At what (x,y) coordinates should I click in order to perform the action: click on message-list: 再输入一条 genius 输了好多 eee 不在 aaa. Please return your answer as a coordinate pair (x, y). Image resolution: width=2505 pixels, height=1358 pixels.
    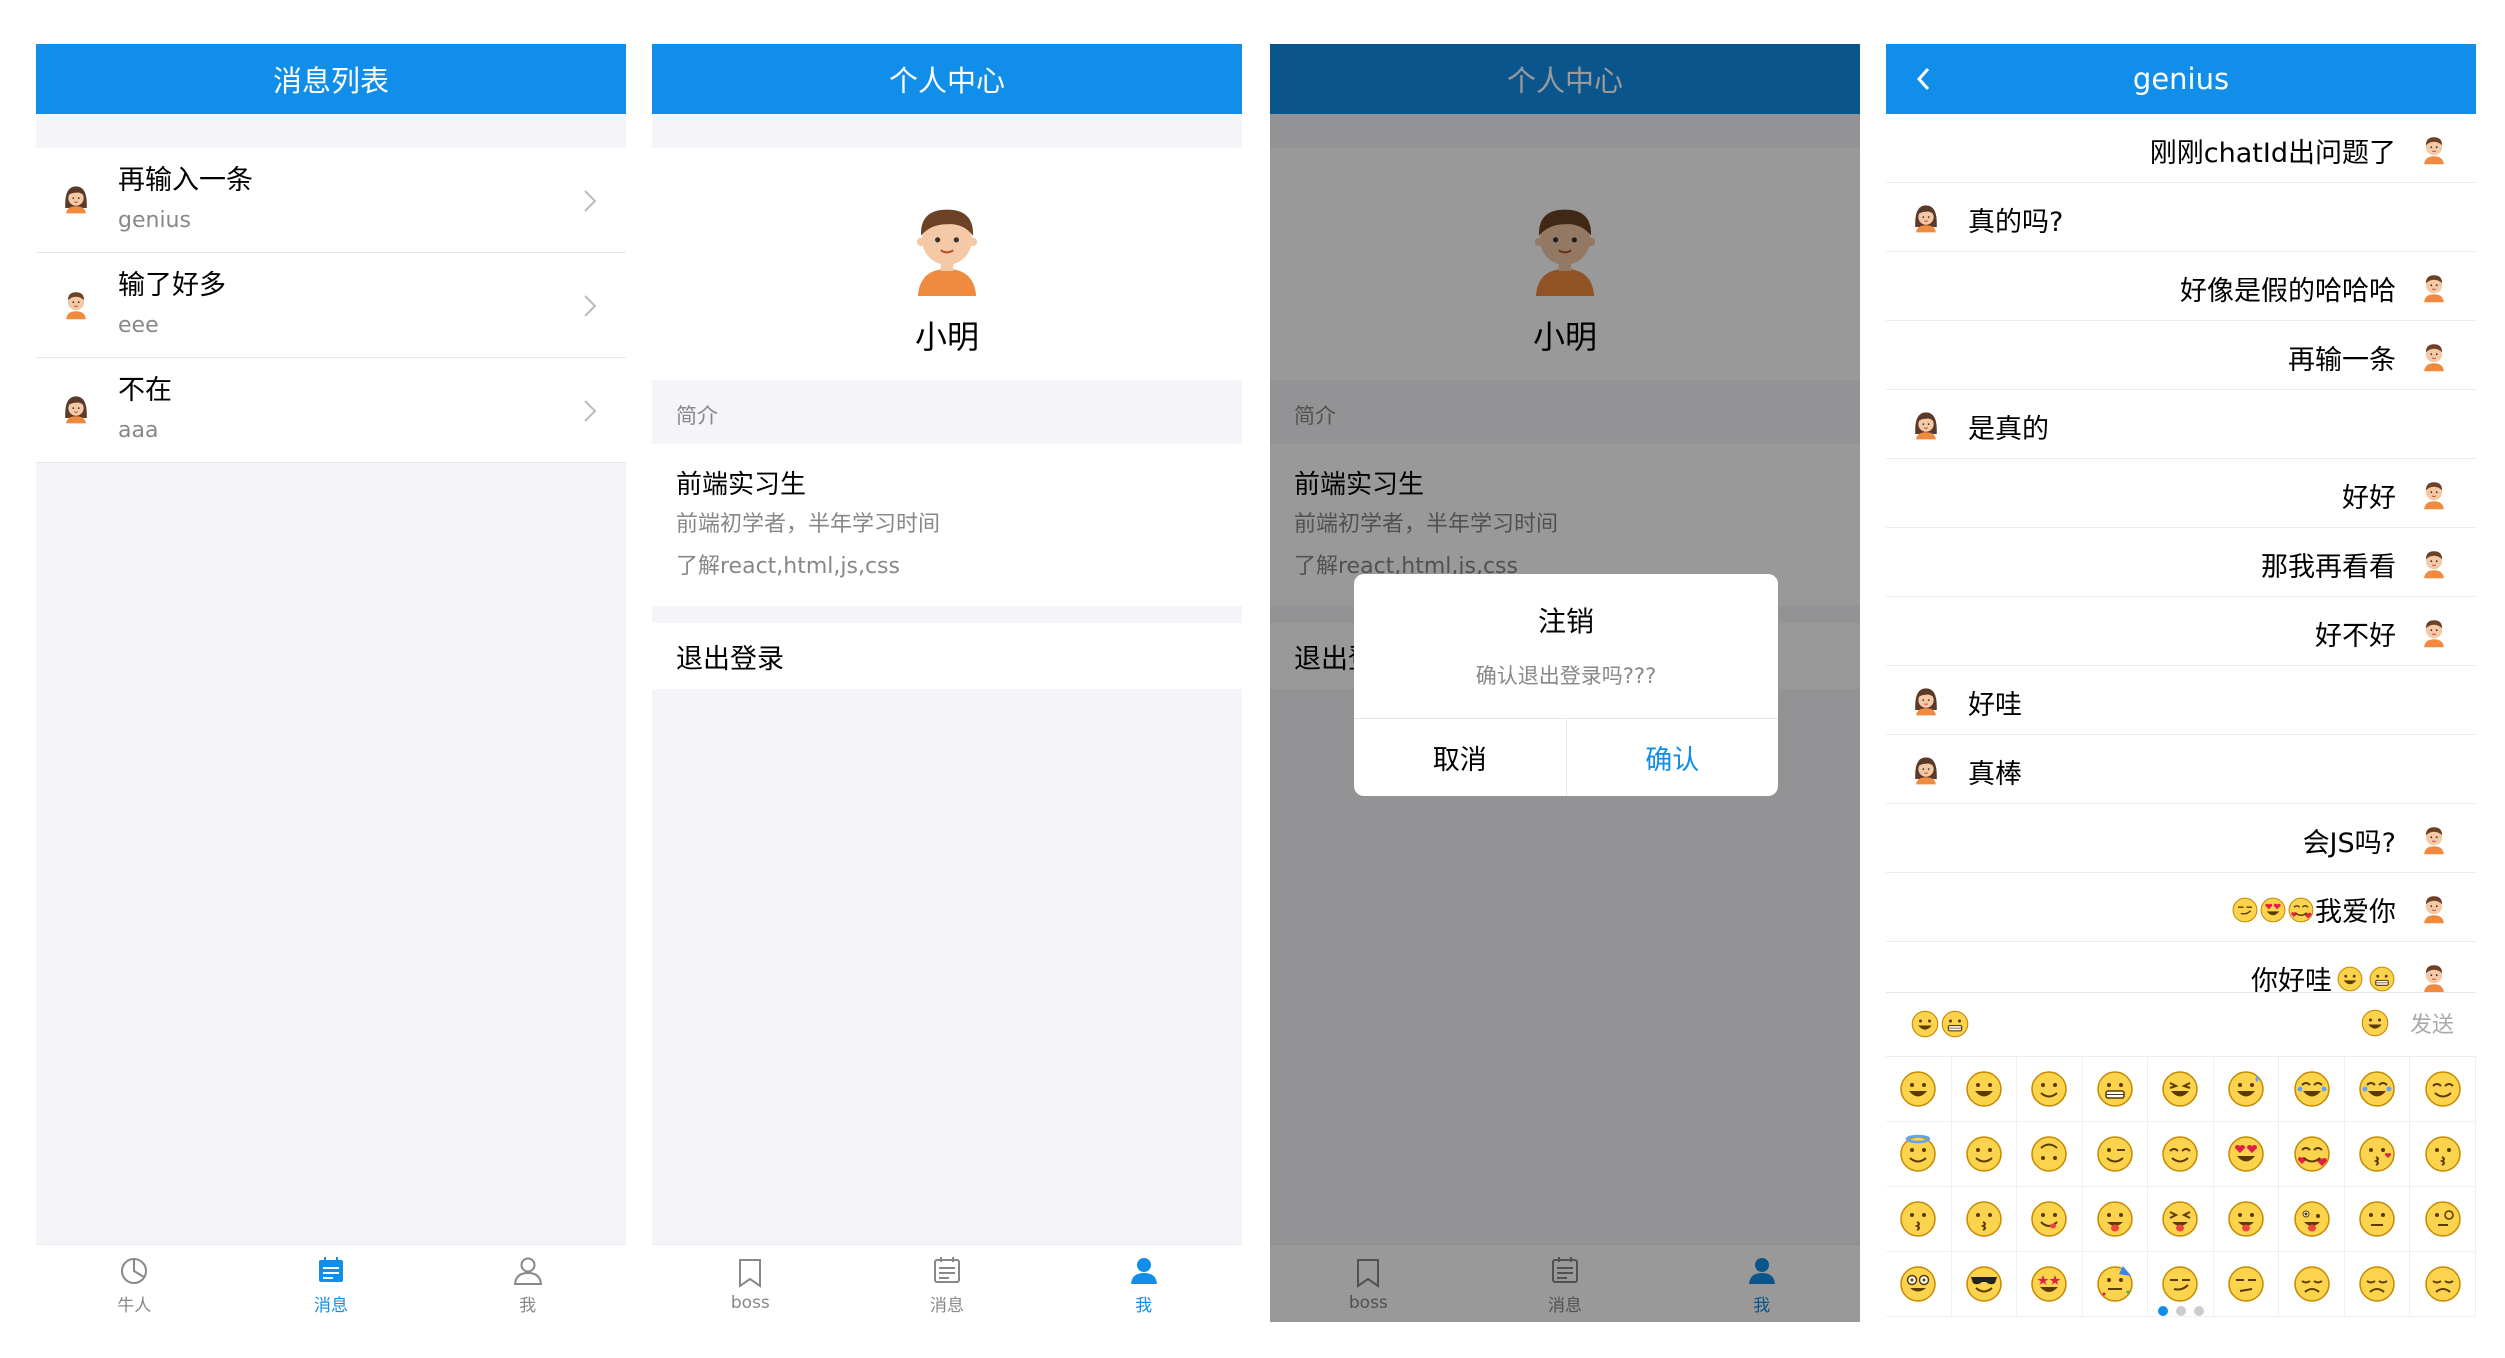
    Looking at the image, I should click on (331, 305).